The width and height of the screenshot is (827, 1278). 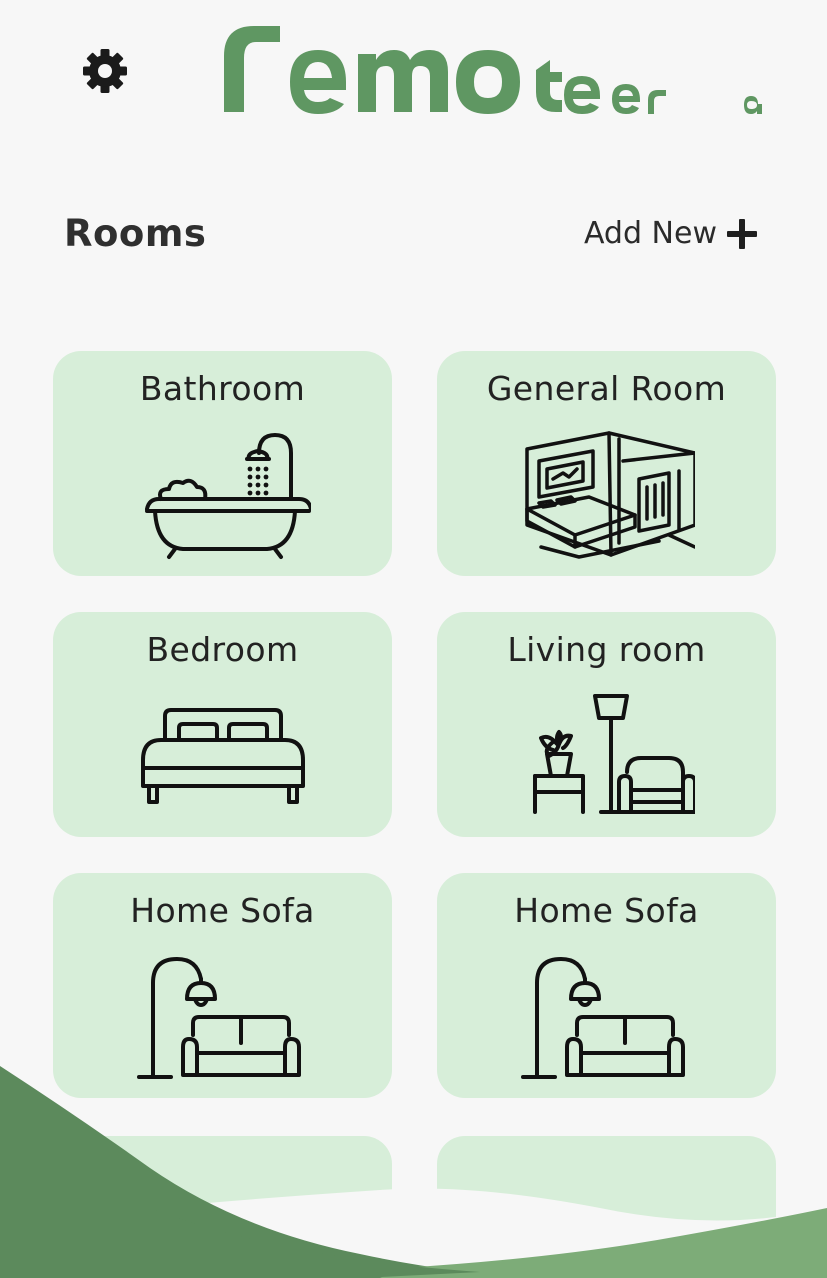 I want to click on gear-icon, so click(x=105, y=71).